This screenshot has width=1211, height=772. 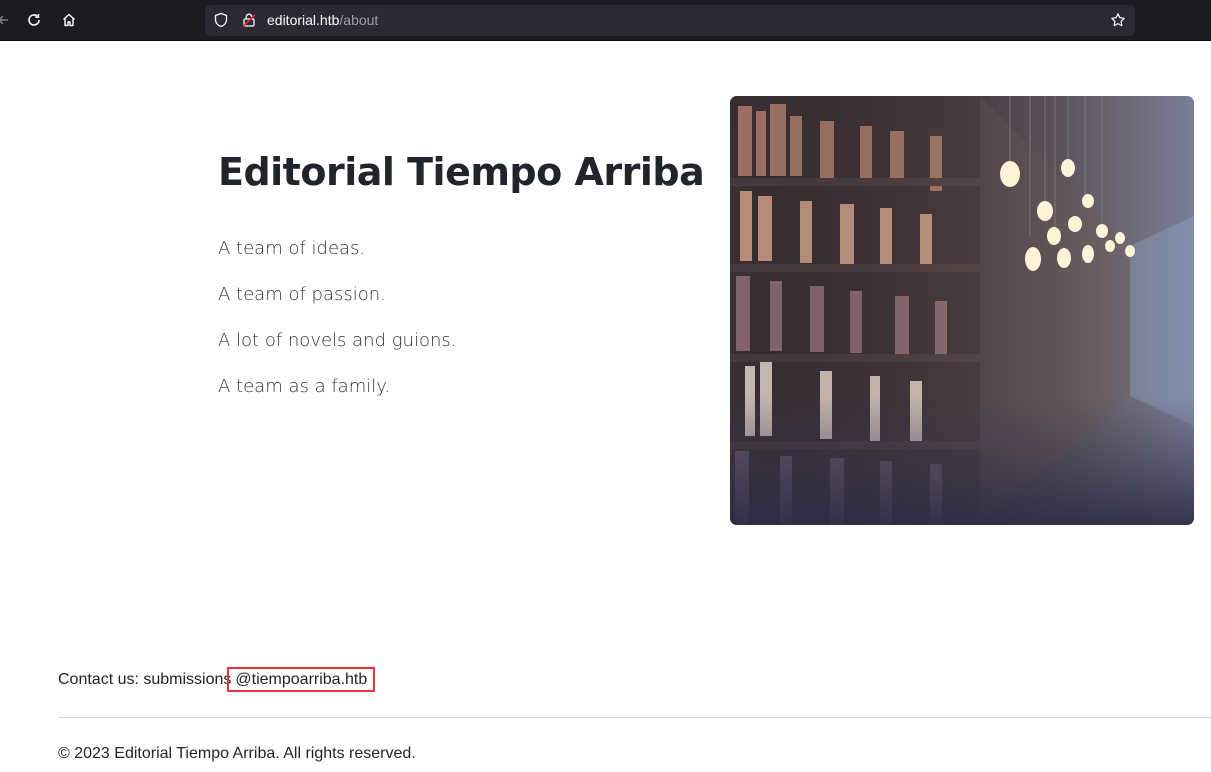 What do you see at coordinates (145, 679) in the screenshot?
I see `contact-prefix: Contact us: submissions` at bounding box center [145, 679].